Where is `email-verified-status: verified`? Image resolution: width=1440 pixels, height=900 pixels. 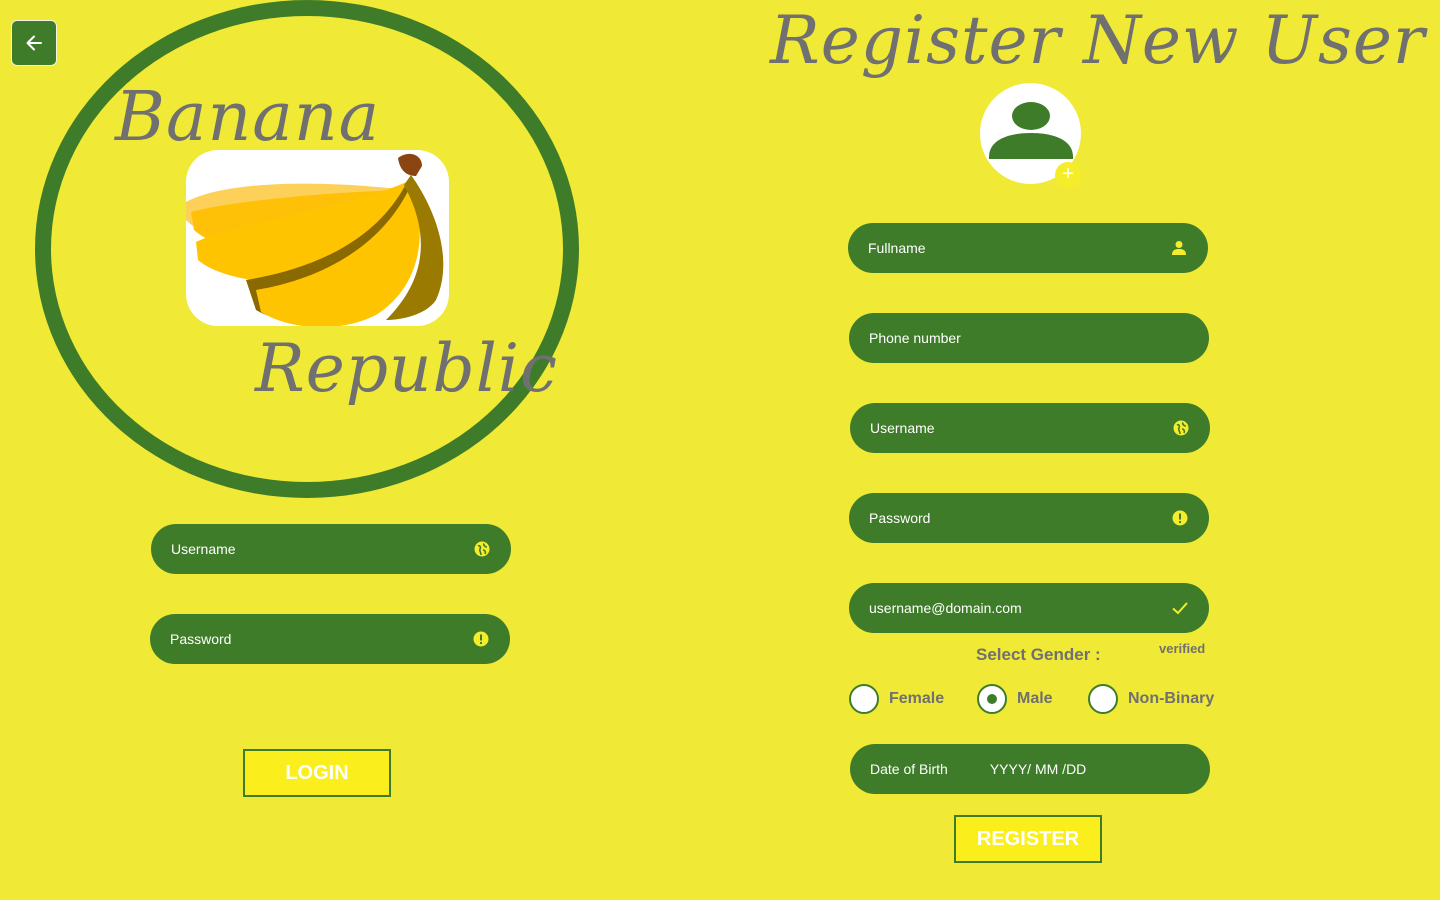
email-verified-status: verified is located at coordinates (1182, 648).